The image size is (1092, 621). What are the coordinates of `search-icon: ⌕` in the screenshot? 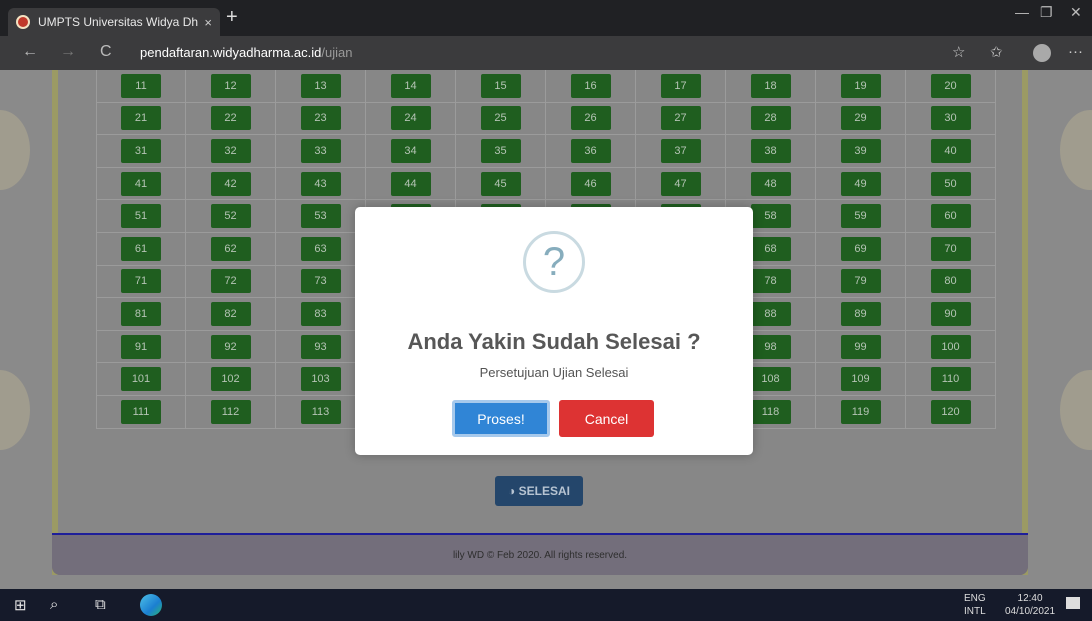 It's located at (54, 604).